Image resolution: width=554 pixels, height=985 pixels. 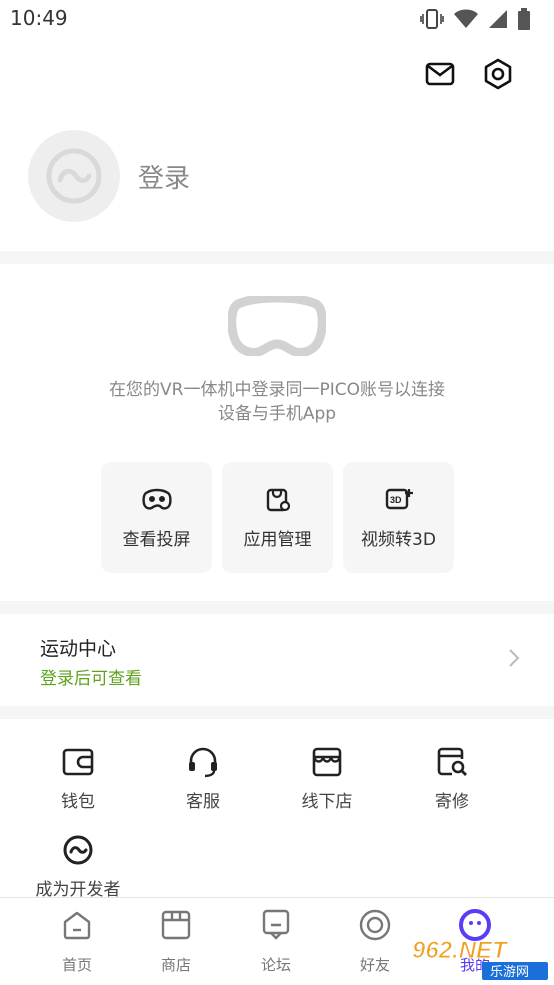 I want to click on watermark-brand: 962.NET, so click(x=460, y=950).